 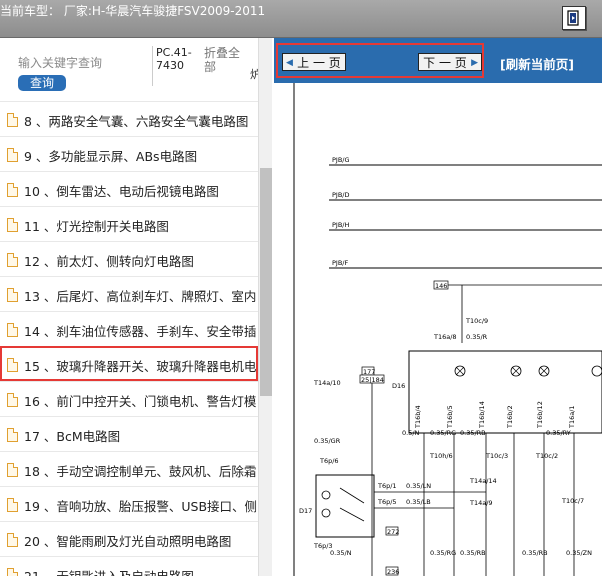 What do you see at coordinates (441, 456) in the screenshot?
I see `wire-label: T10h/6` at bounding box center [441, 456].